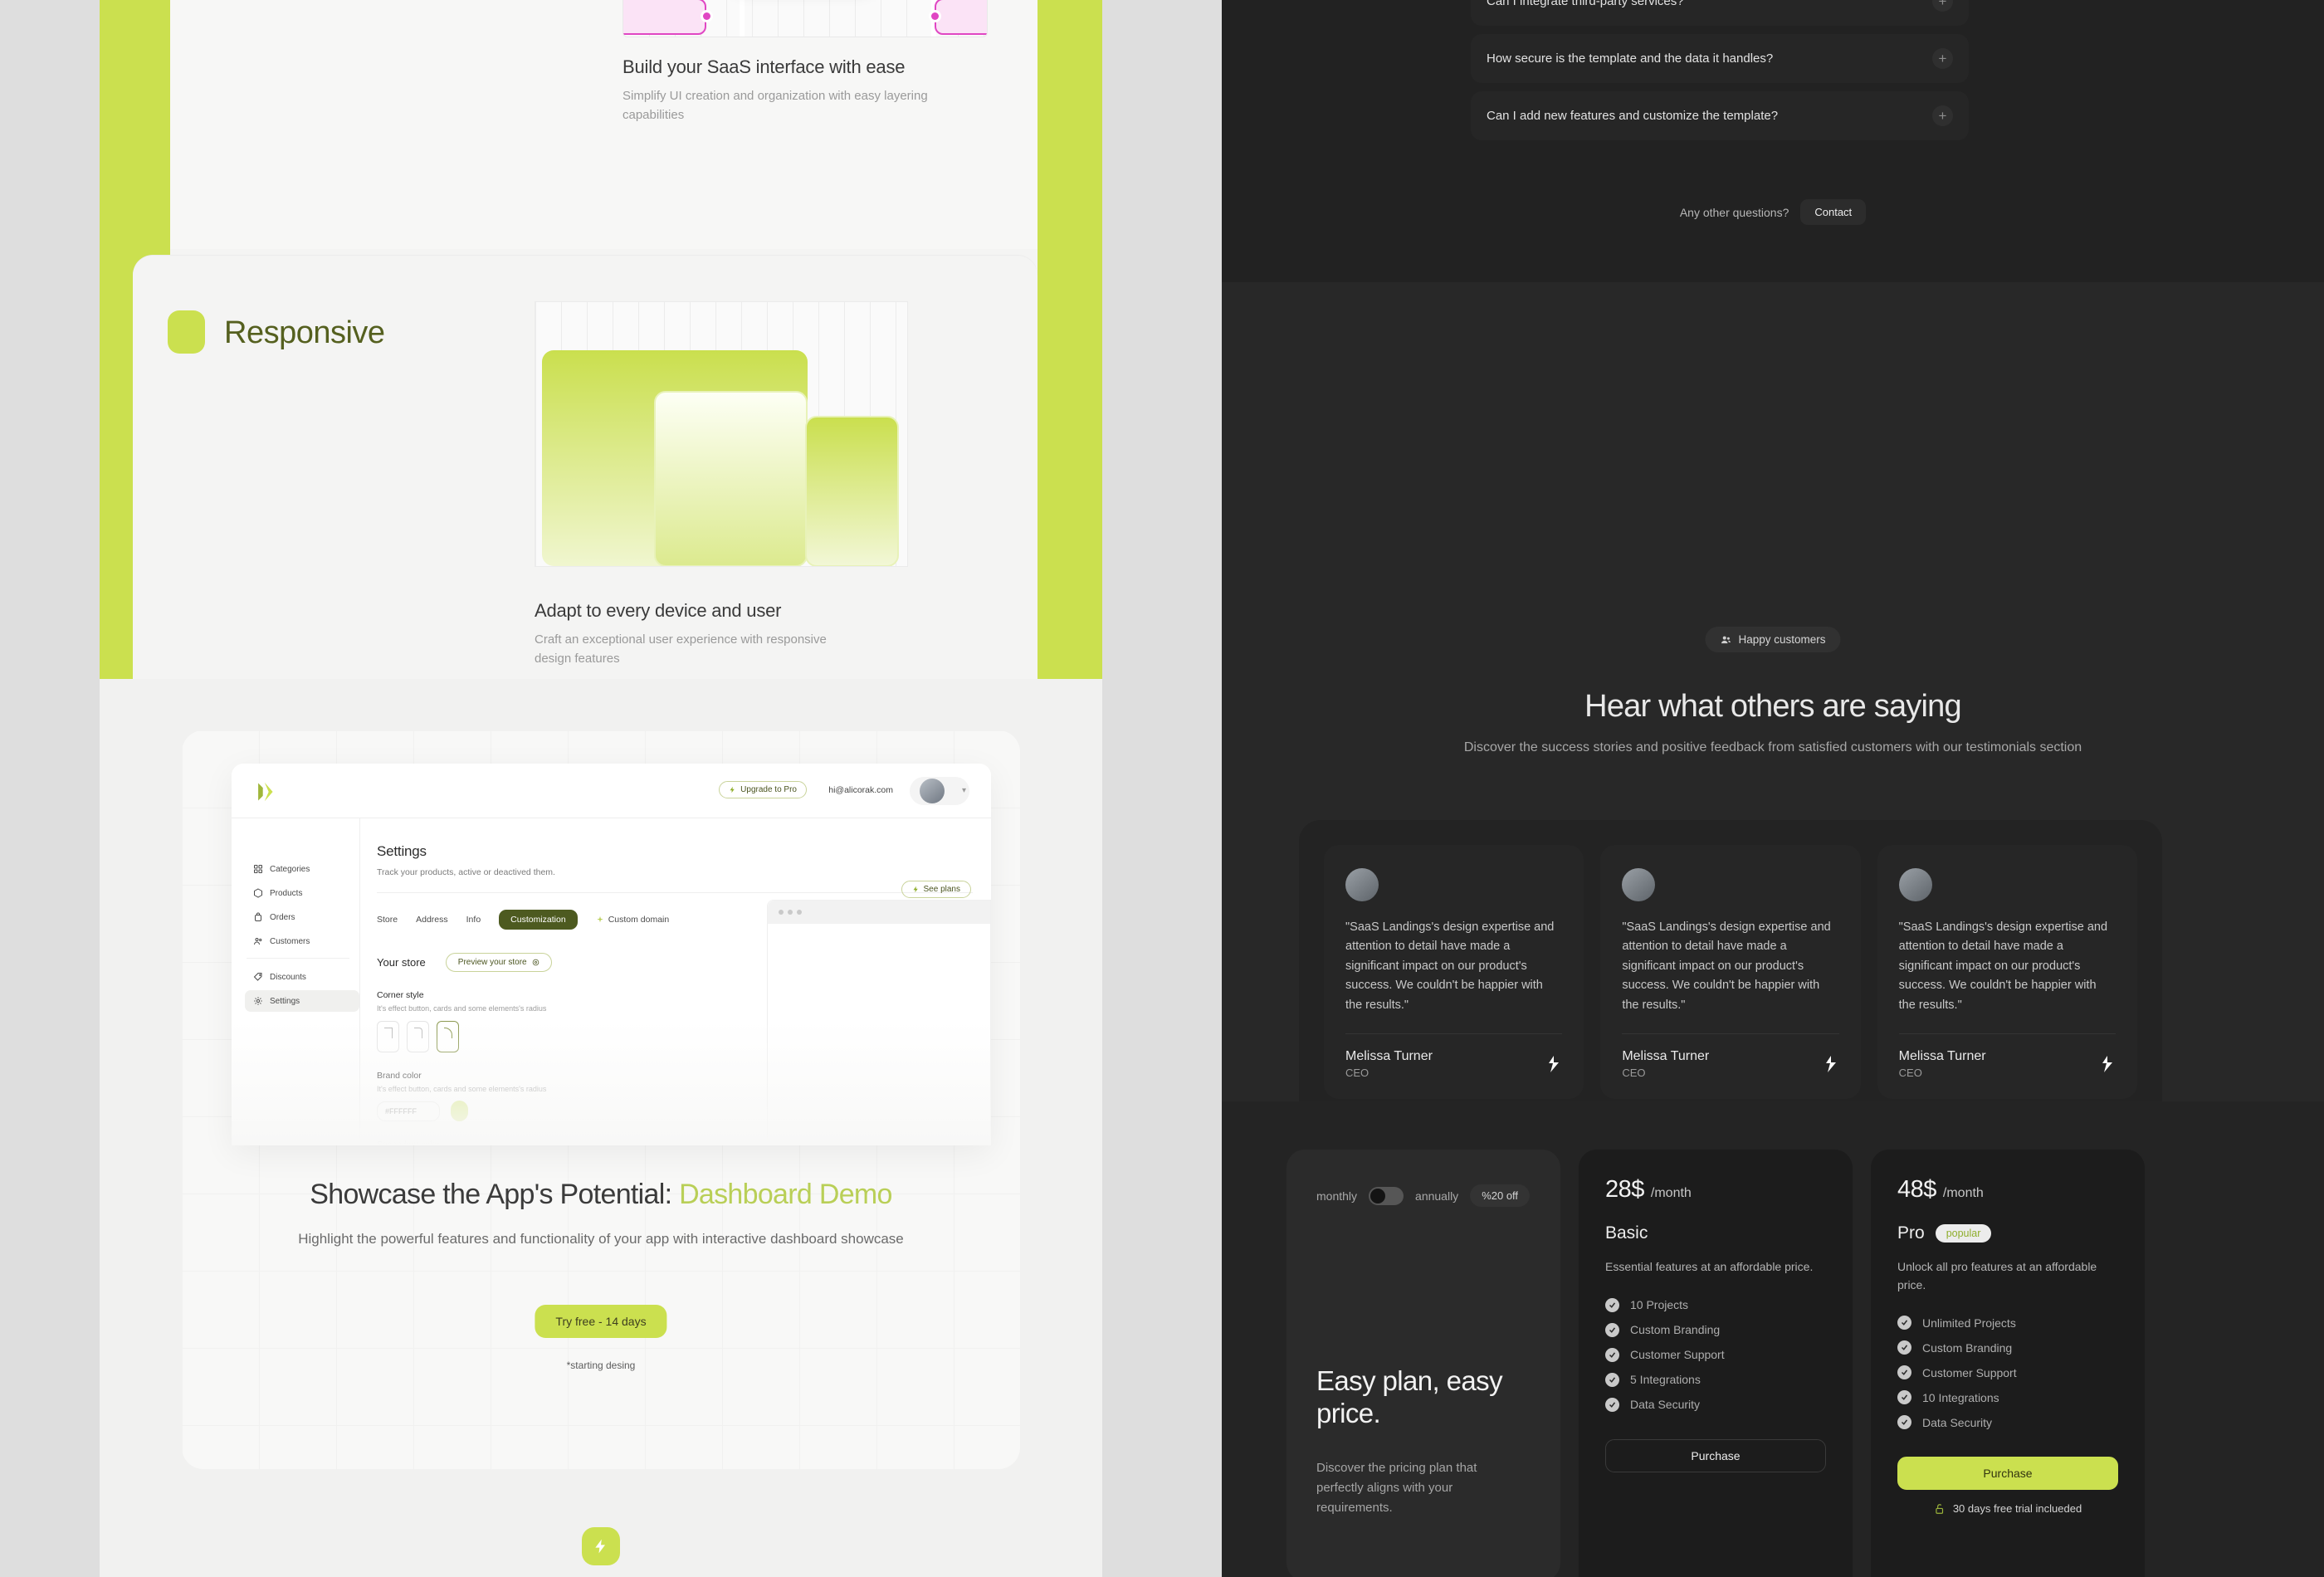  I want to click on eye-icon, so click(535, 962).